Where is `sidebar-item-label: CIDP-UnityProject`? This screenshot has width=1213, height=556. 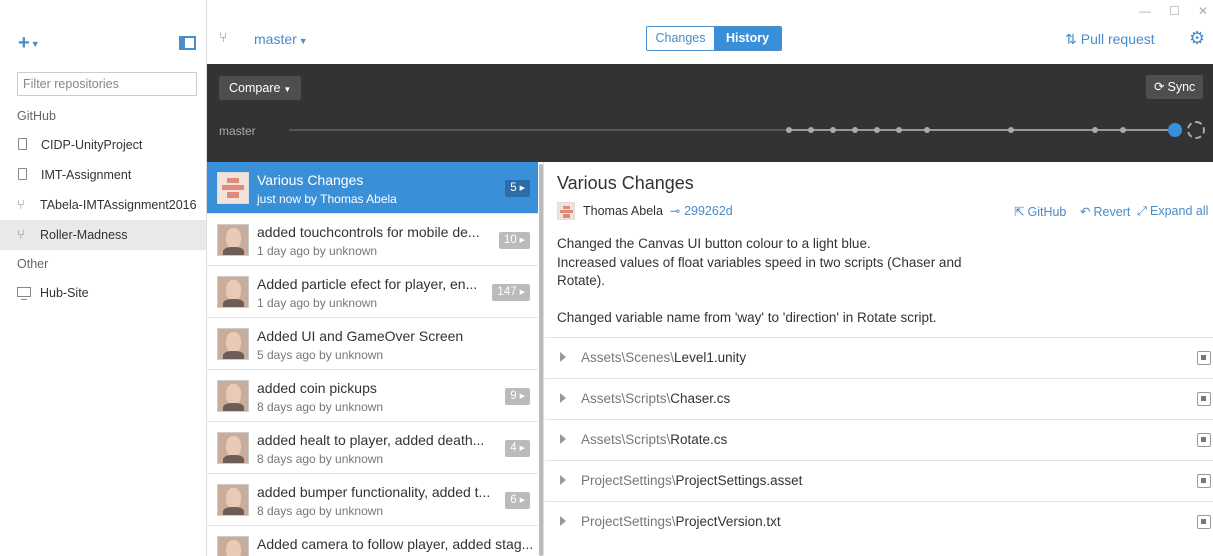
sidebar-item-label: CIDP-UnityProject is located at coordinates (92, 145).